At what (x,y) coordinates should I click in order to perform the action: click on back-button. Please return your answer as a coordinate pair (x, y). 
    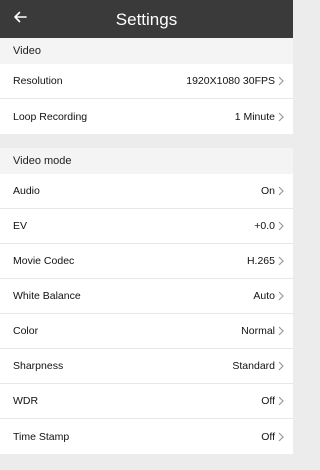
    Looking at the image, I should click on (20, 19).